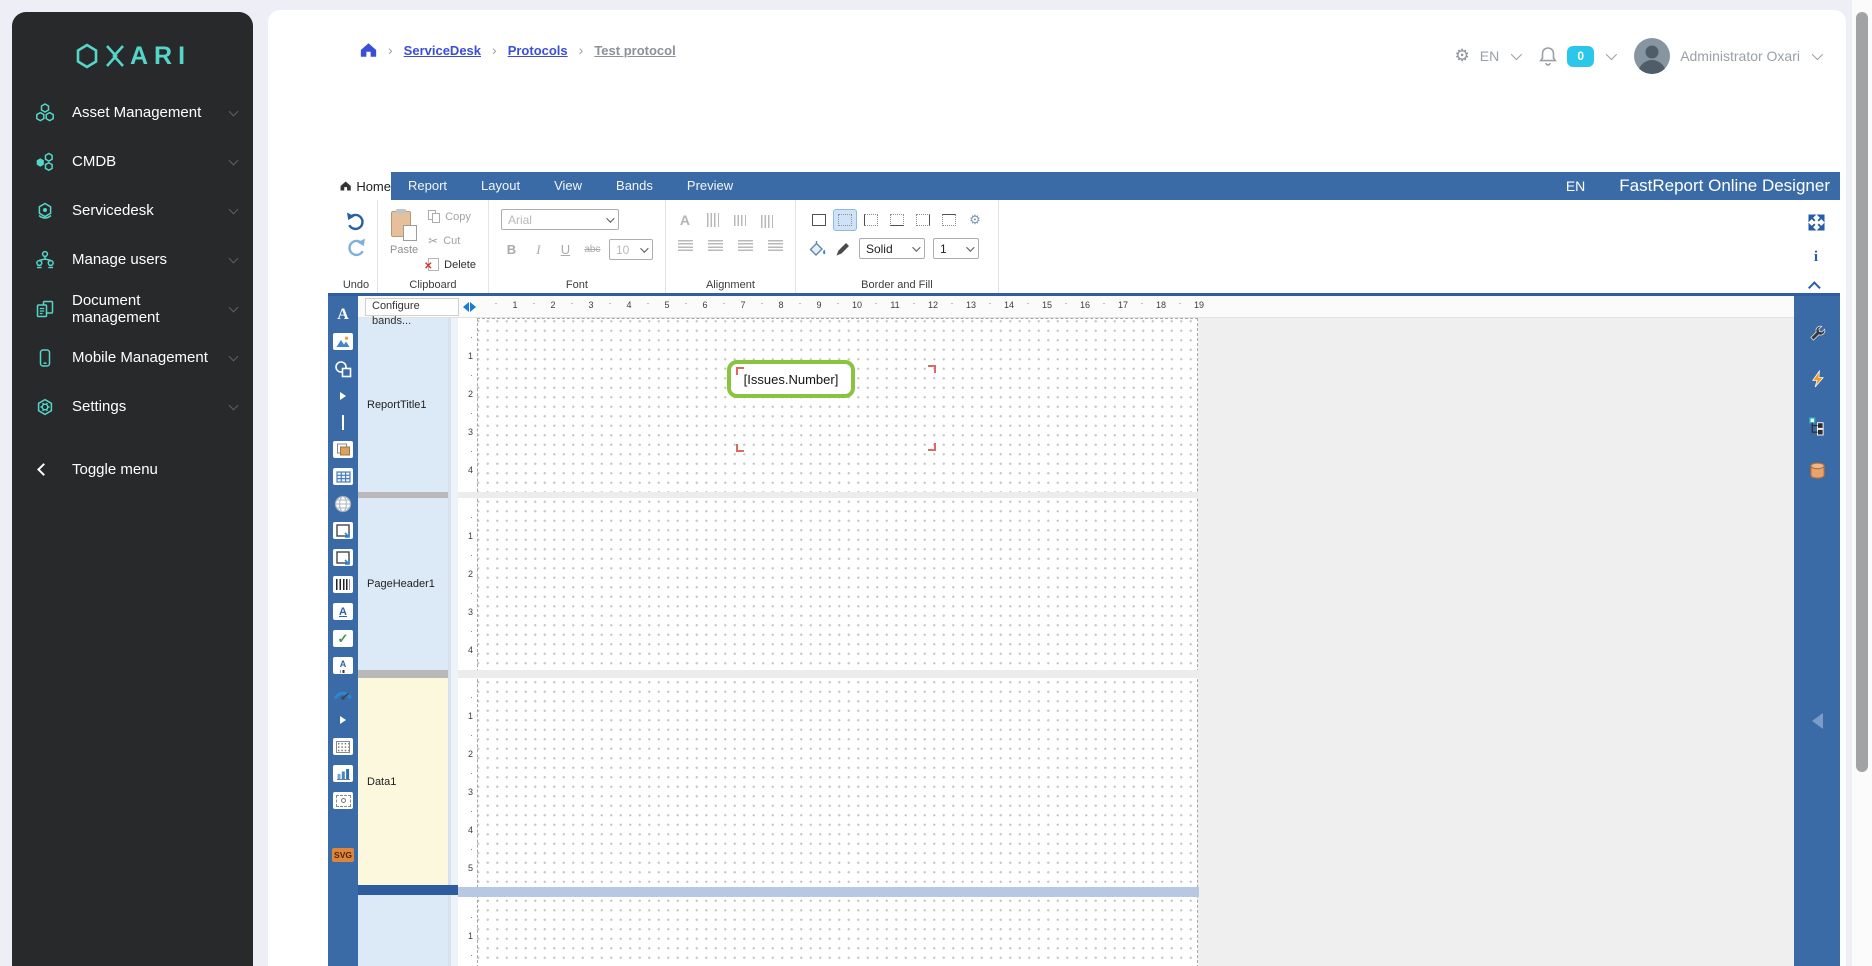  I want to click on scrollbar-thumb, so click(1862, 392).